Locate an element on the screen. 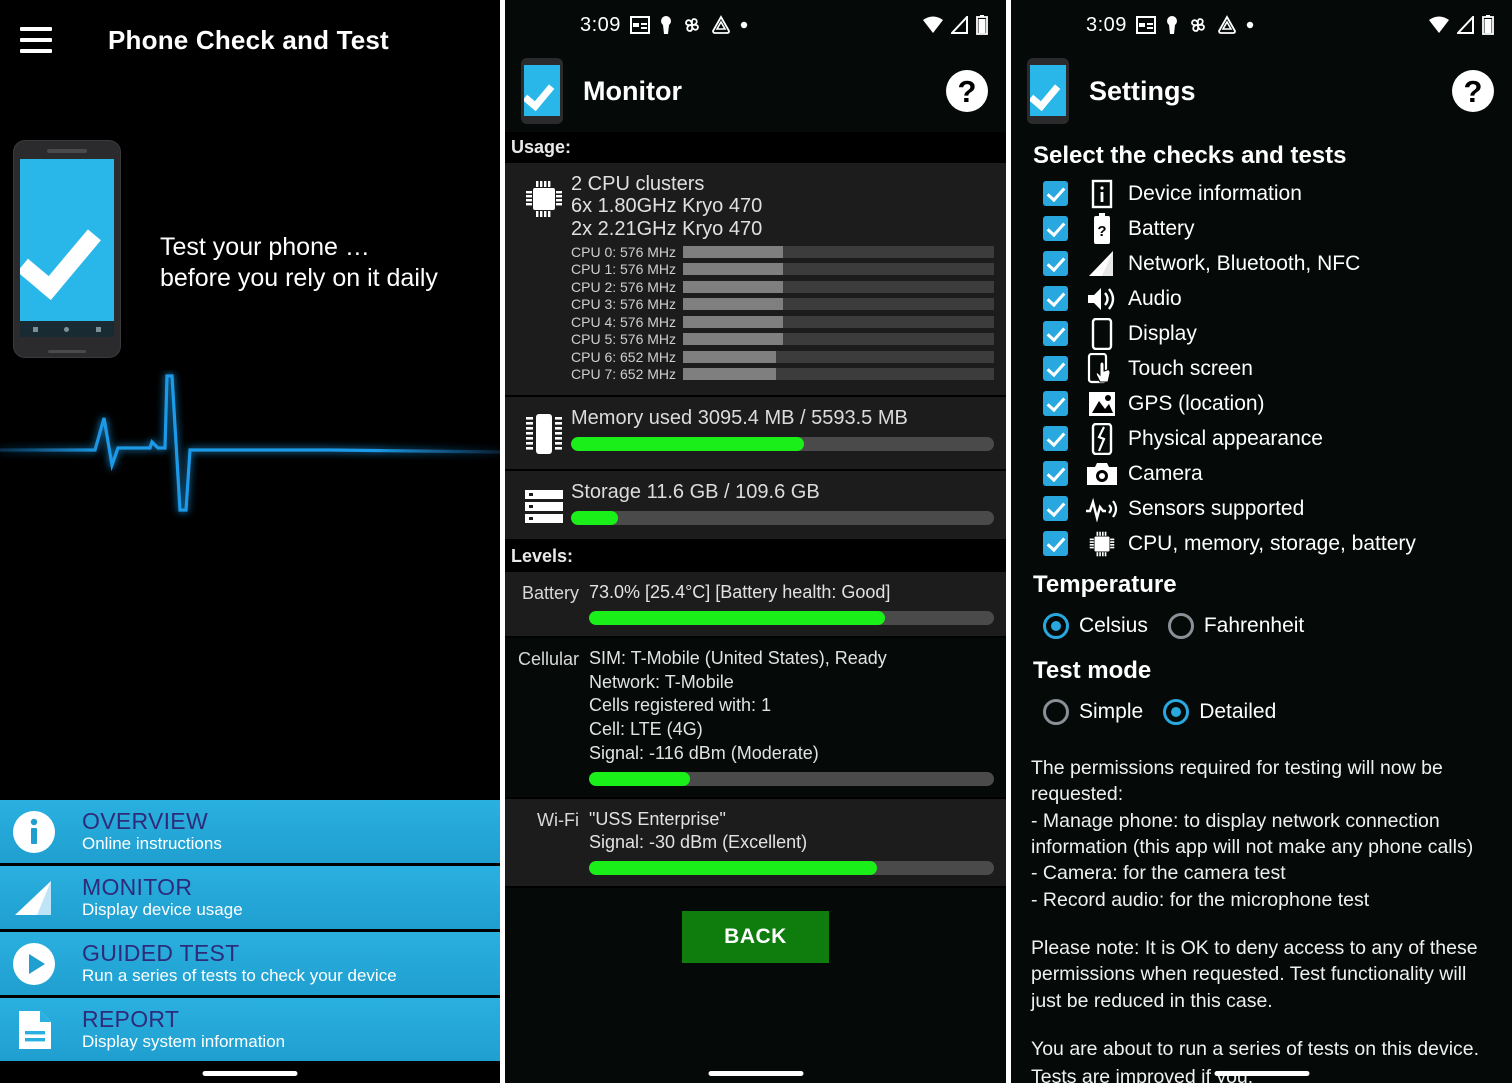  check-row-cpu-memory-storage-battery: CPU, memory, storage, battery is located at coordinates (1261, 543).